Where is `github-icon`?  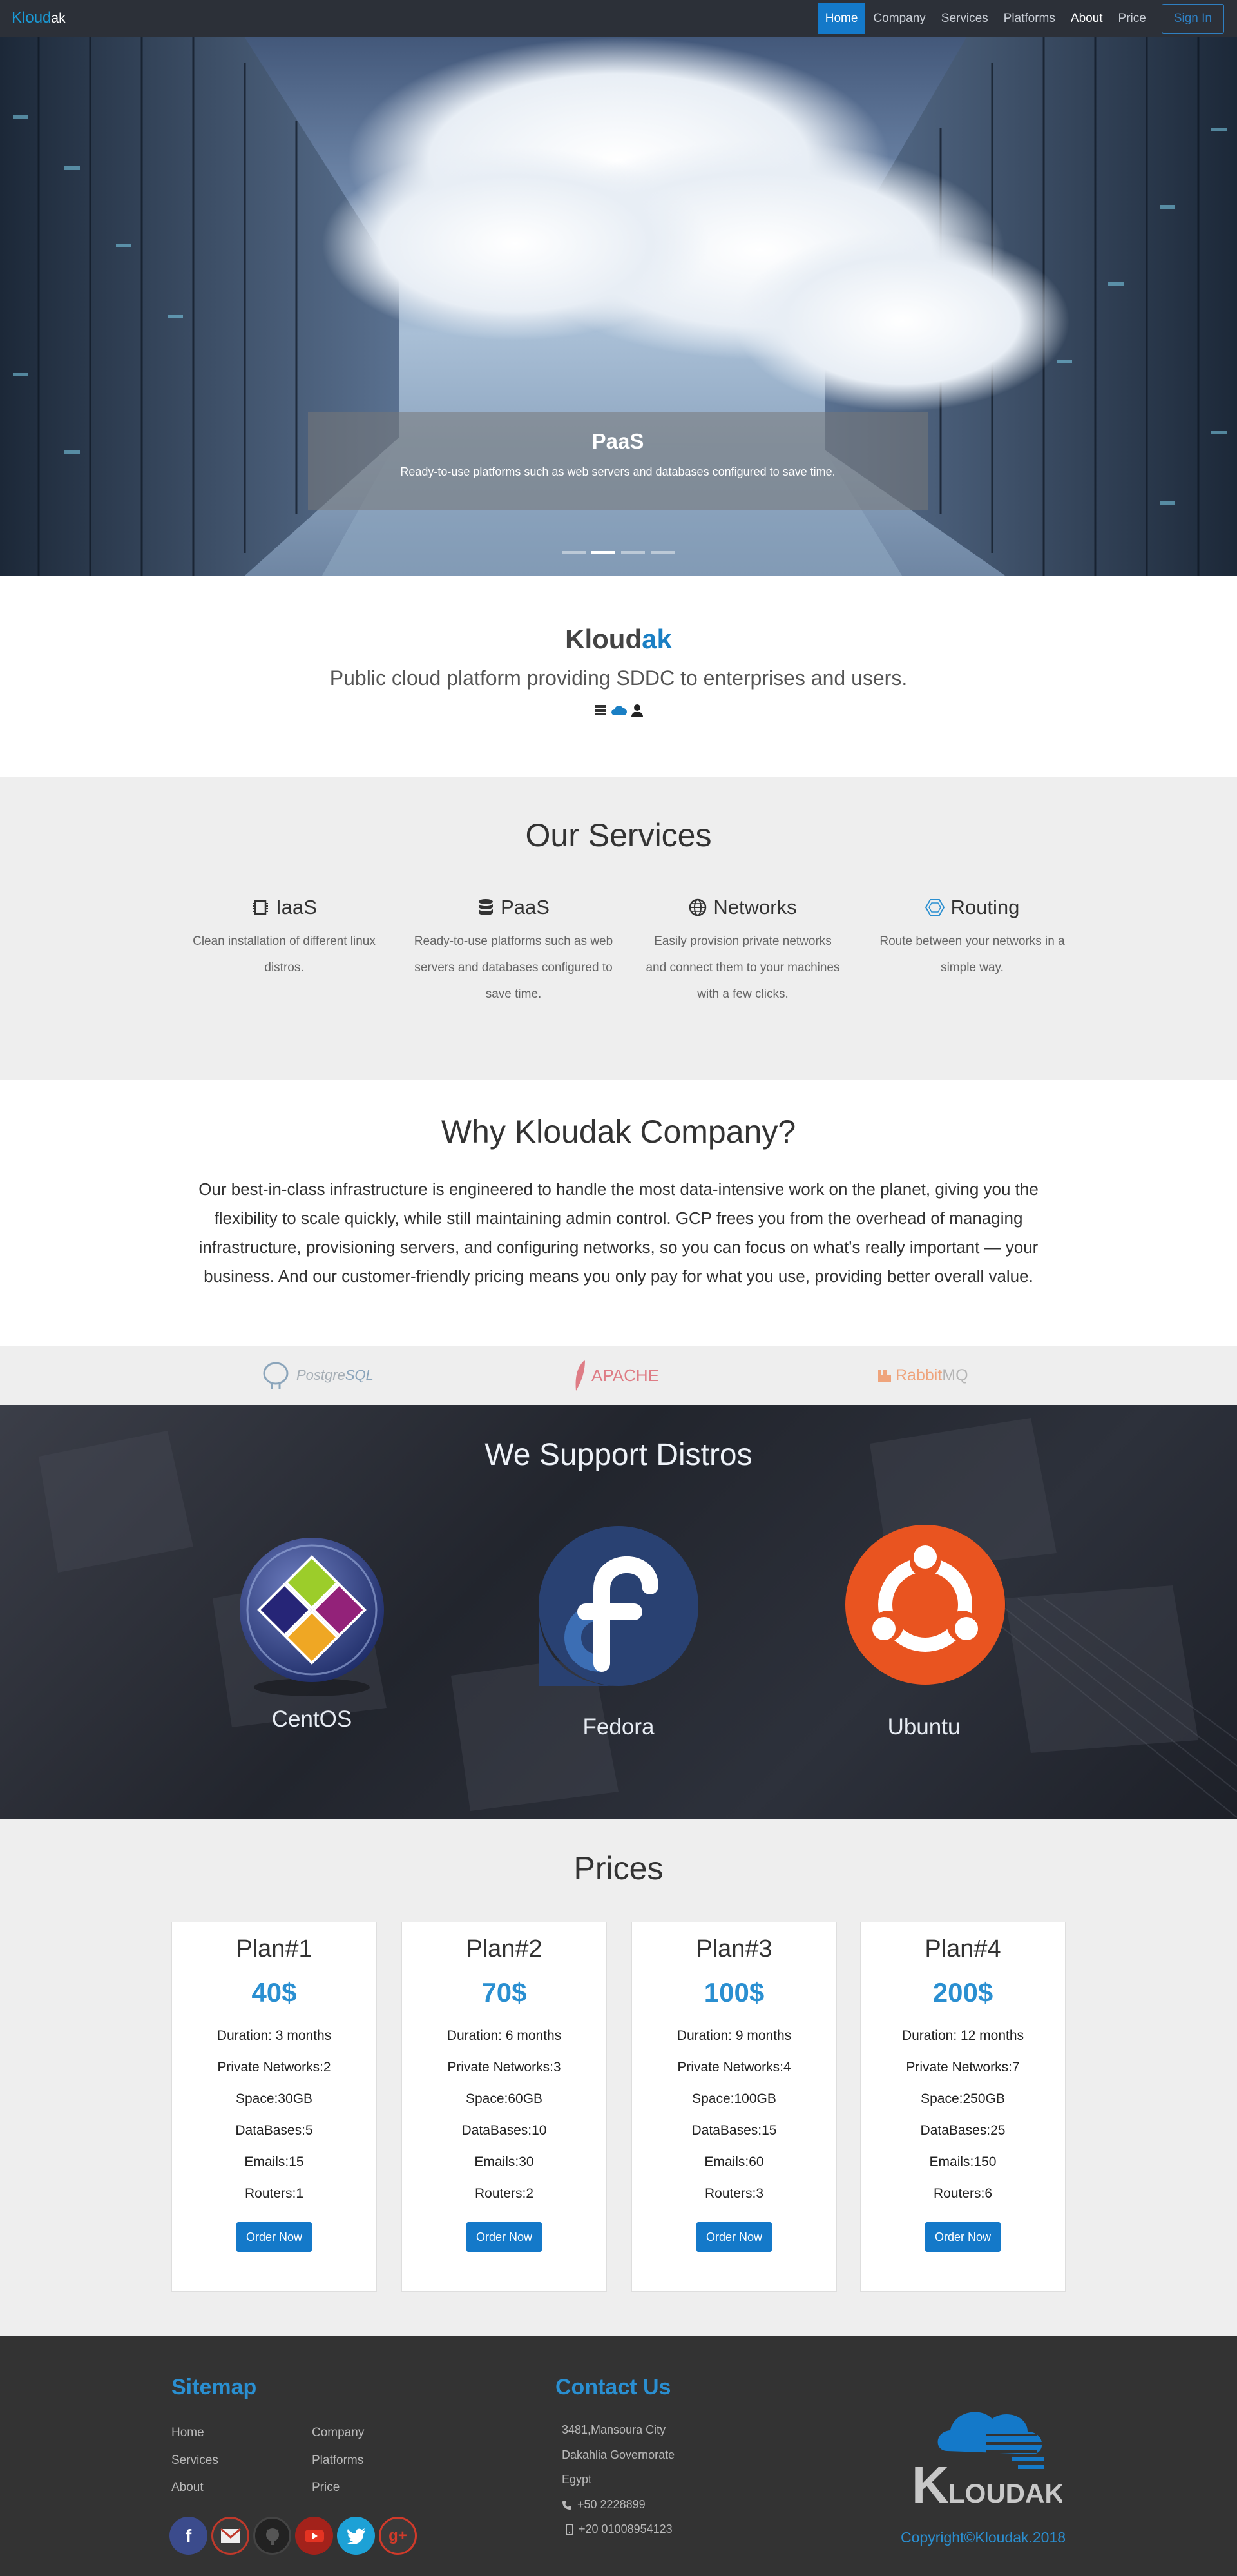 github-icon is located at coordinates (272, 2536).